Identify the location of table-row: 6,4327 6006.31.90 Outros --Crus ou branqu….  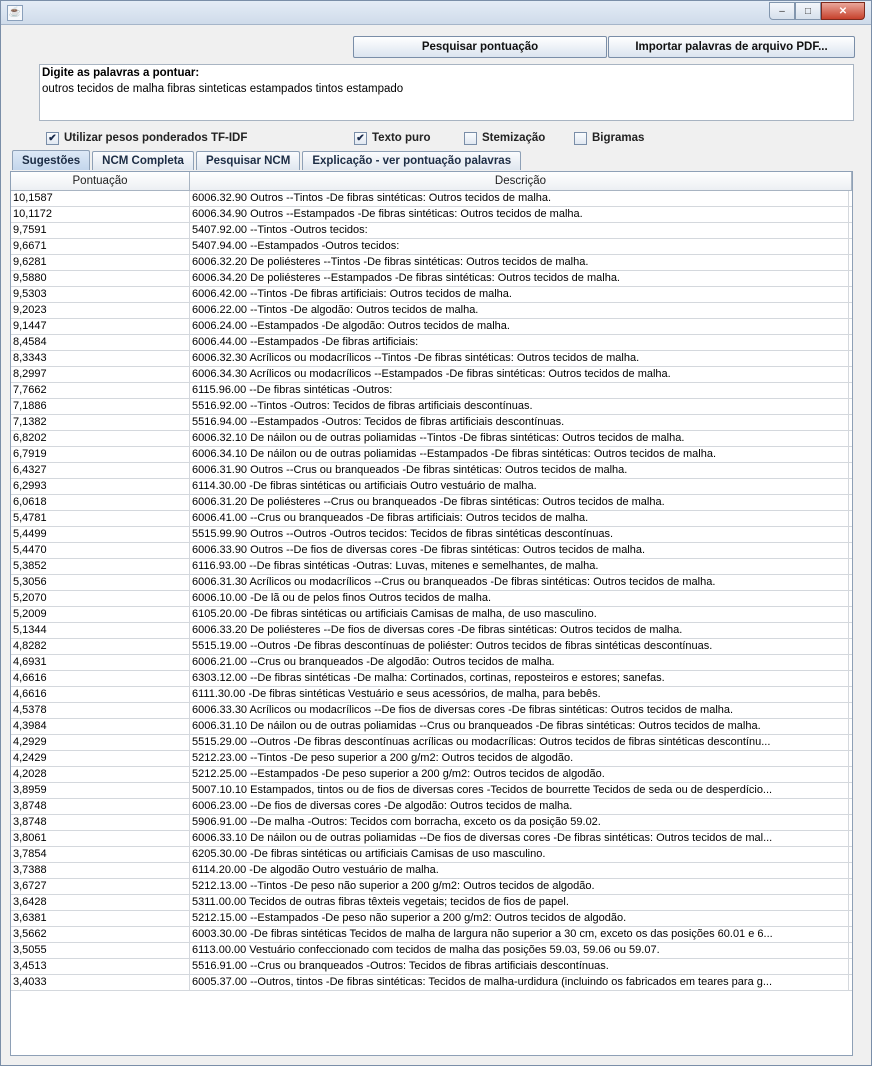
(431, 471).